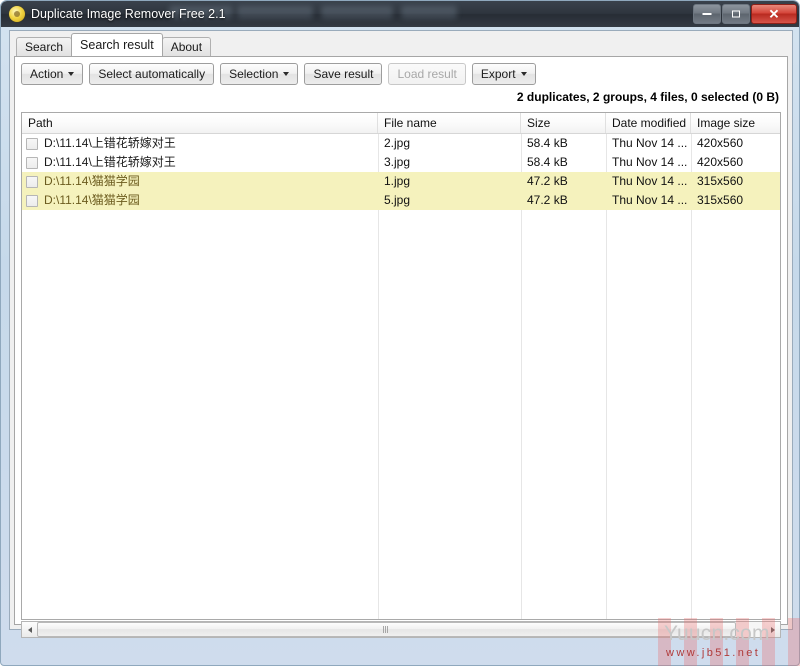  I want to click on cell-file-name: 2.jpg, so click(397, 143).